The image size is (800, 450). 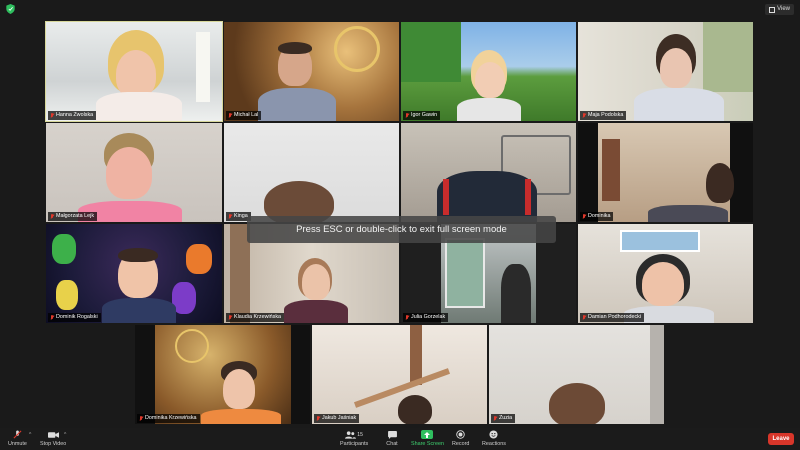 I want to click on chat-label: Chat, so click(x=392, y=444).